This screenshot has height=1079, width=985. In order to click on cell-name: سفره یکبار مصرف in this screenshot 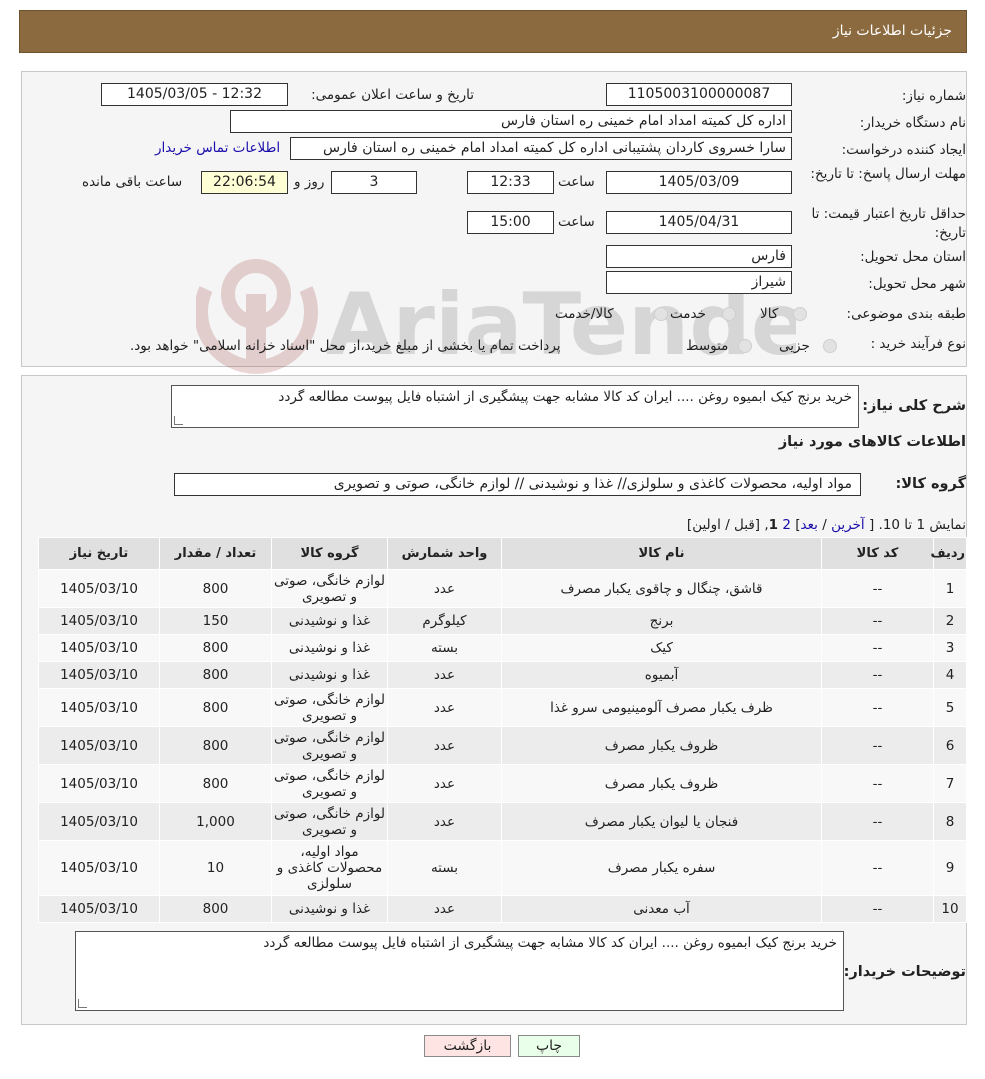, I will do `click(661, 868)`.